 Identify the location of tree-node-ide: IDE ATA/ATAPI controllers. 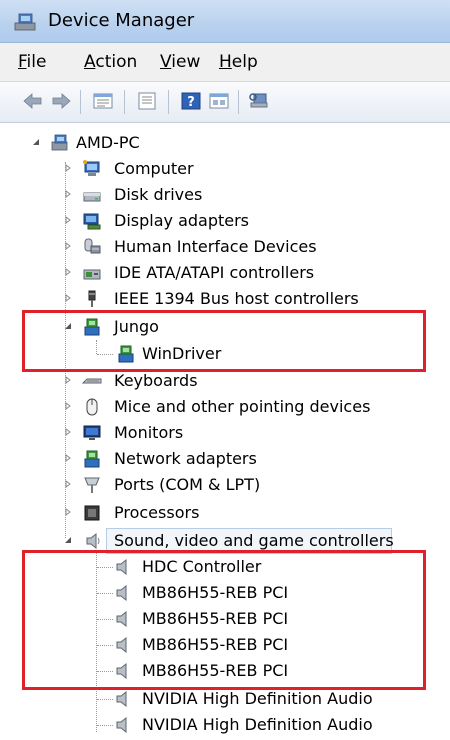
(220, 273).